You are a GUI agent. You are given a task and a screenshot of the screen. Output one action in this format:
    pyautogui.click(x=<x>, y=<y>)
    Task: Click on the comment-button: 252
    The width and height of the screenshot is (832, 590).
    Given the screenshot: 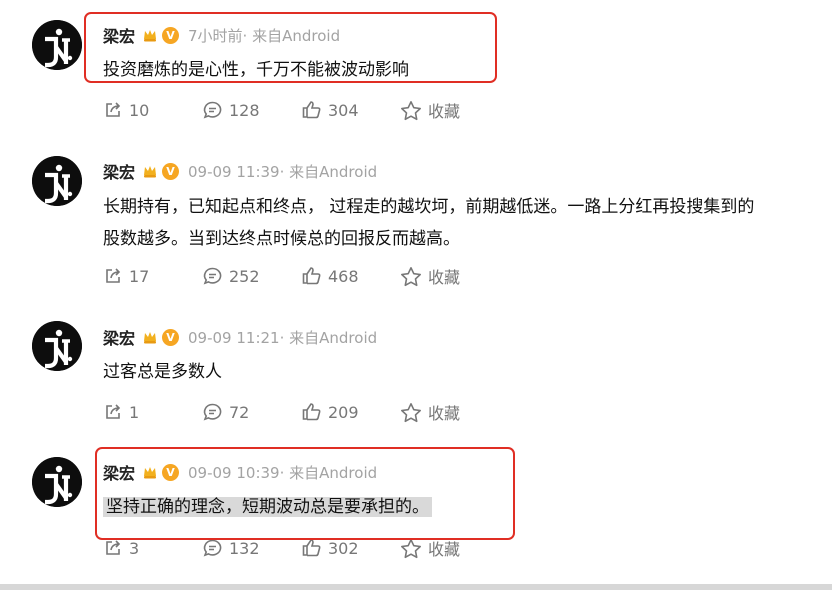 What is the action you would take?
    pyautogui.click(x=231, y=276)
    